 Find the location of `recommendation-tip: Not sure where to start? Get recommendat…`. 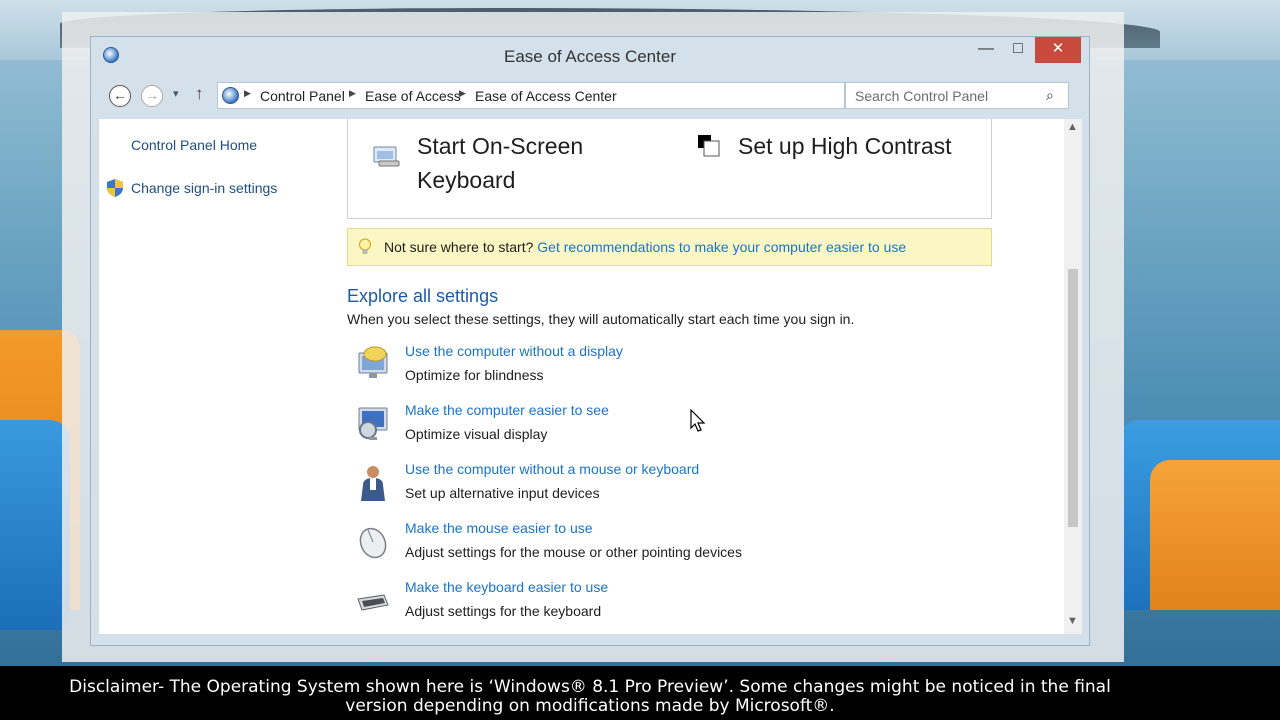

recommendation-tip: Not sure where to start? Get recommendat… is located at coordinates (669, 247).